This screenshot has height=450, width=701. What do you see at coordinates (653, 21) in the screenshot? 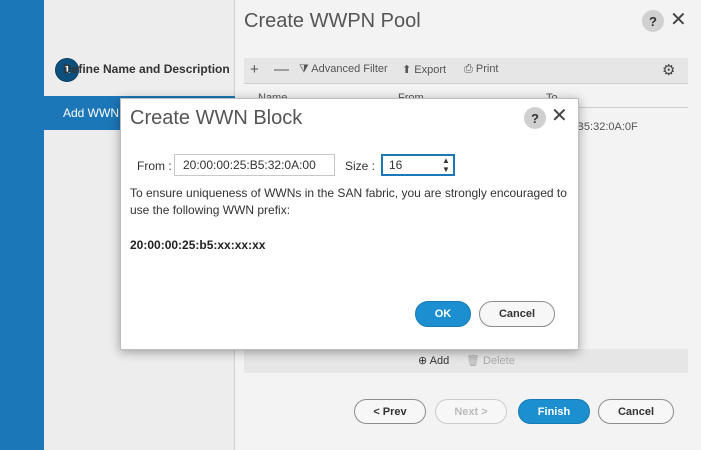
I see `wizard-help-icon: ?` at bounding box center [653, 21].